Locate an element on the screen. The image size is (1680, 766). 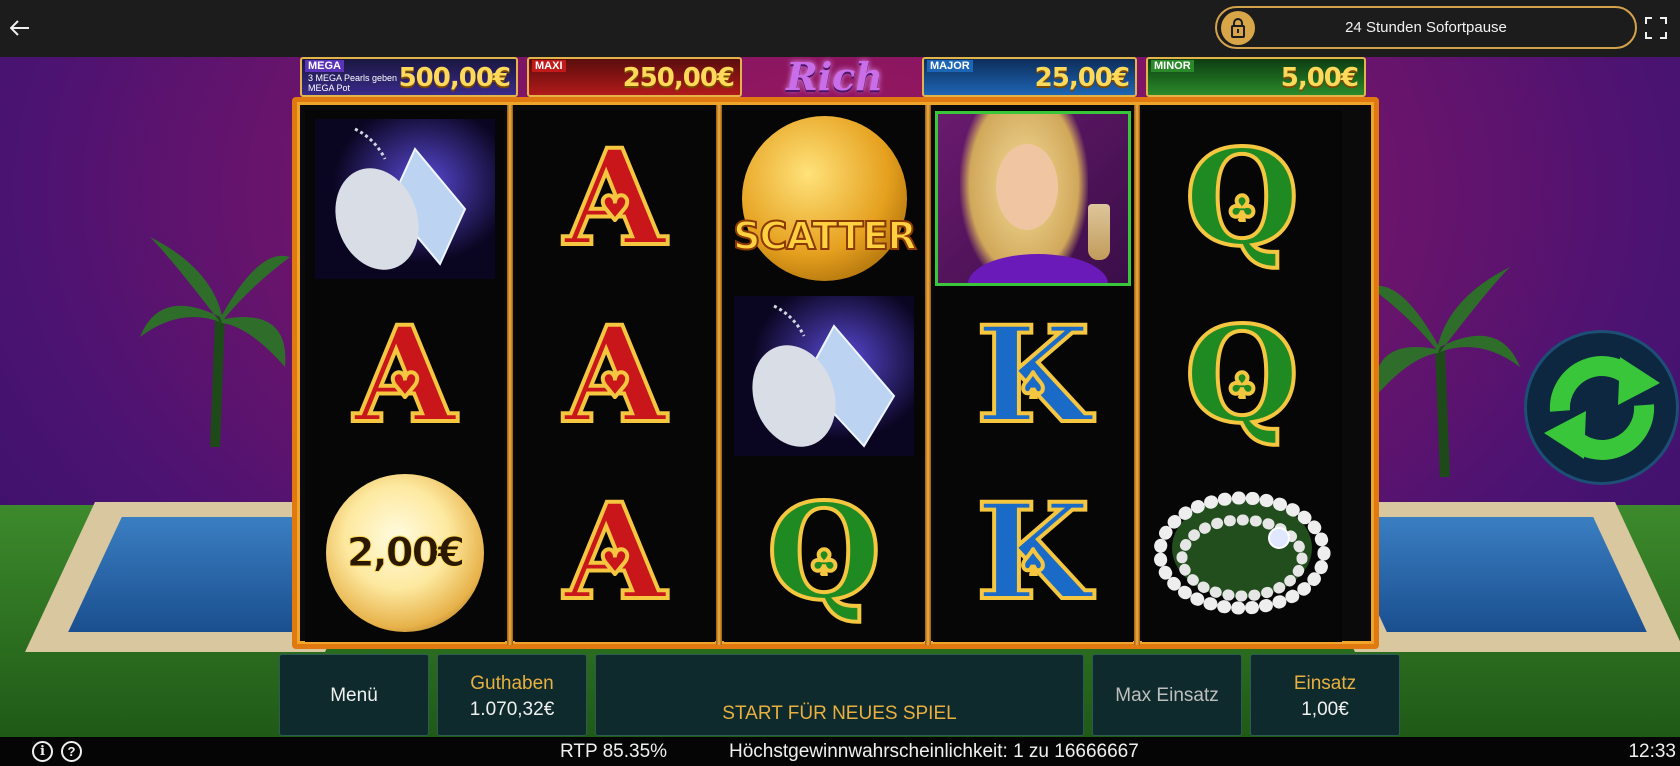
jackpot-minor: MINOR 5,00€ is located at coordinates (1256, 77).